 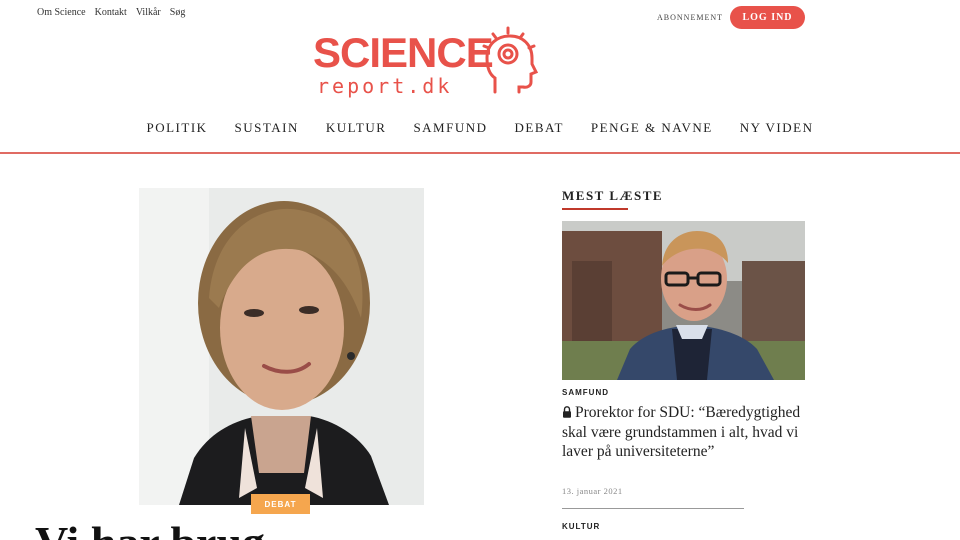 What do you see at coordinates (539, 128) in the screenshot?
I see `nav-debat: DEBAT` at bounding box center [539, 128].